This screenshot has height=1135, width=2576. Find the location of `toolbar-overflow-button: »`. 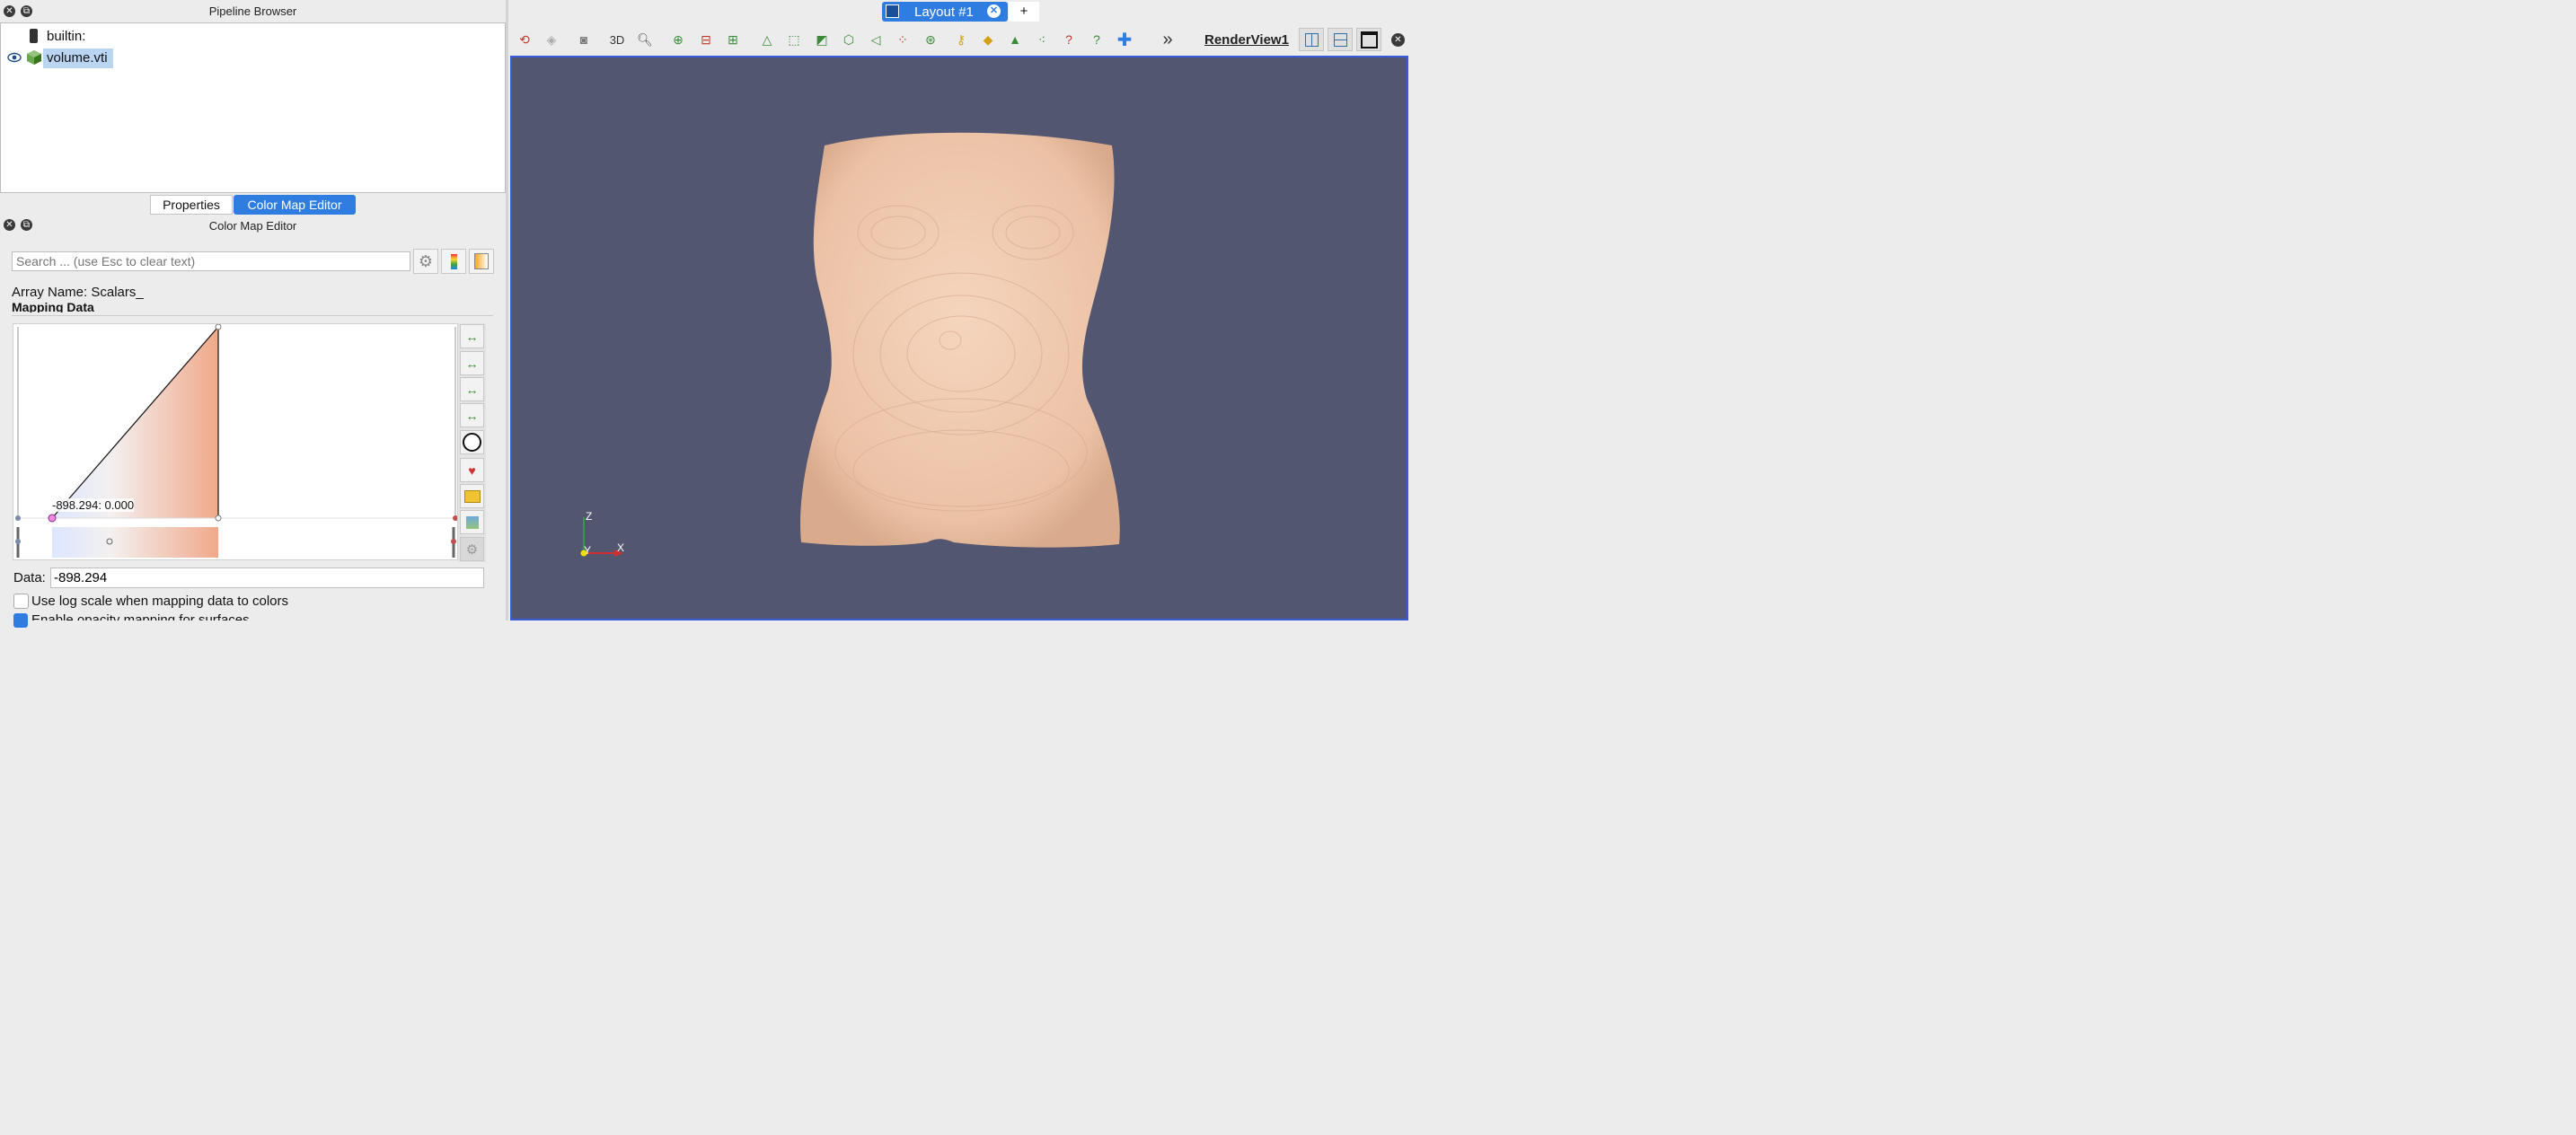

toolbar-overflow-button: » is located at coordinates (1167, 39).